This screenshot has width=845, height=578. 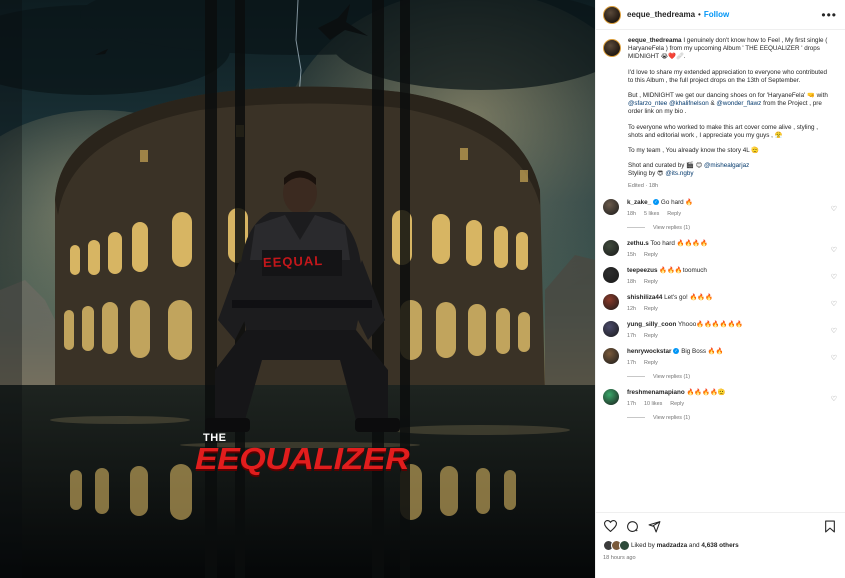 What do you see at coordinates (654, 526) in the screenshot?
I see `share-icon` at bounding box center [654, 526].